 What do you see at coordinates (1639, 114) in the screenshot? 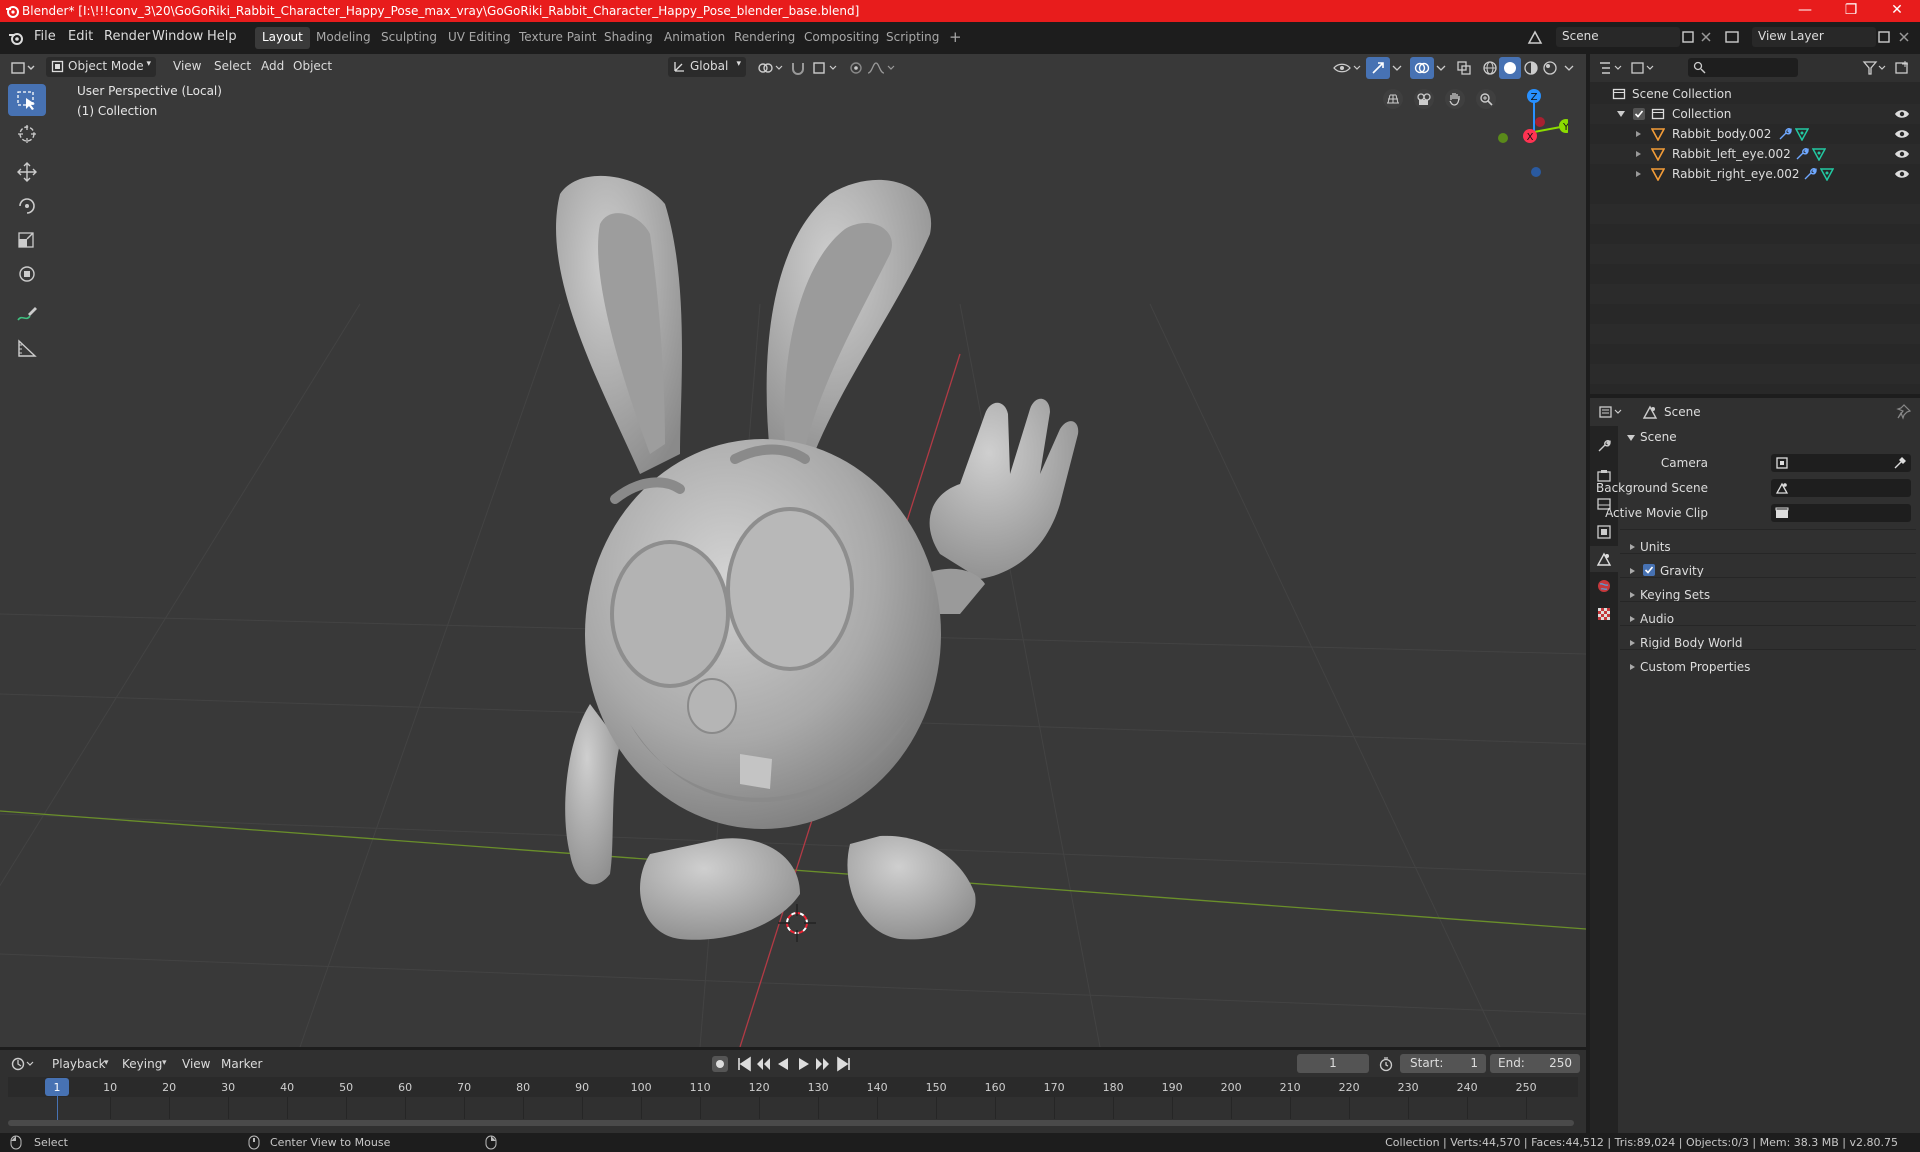
I see `collection-checkbox` at bounding box center [1639, 114].